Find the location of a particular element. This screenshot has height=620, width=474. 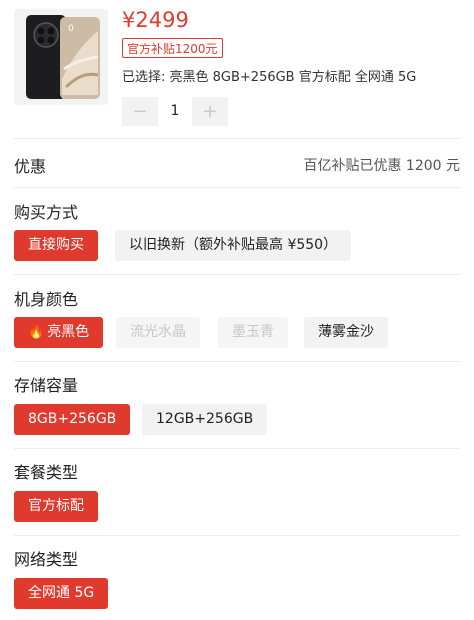

selected-spec-text: 已选择: 亮黑色 8GB+256GB 官方标配 全网通 5G is located at coordinates (269, 77).